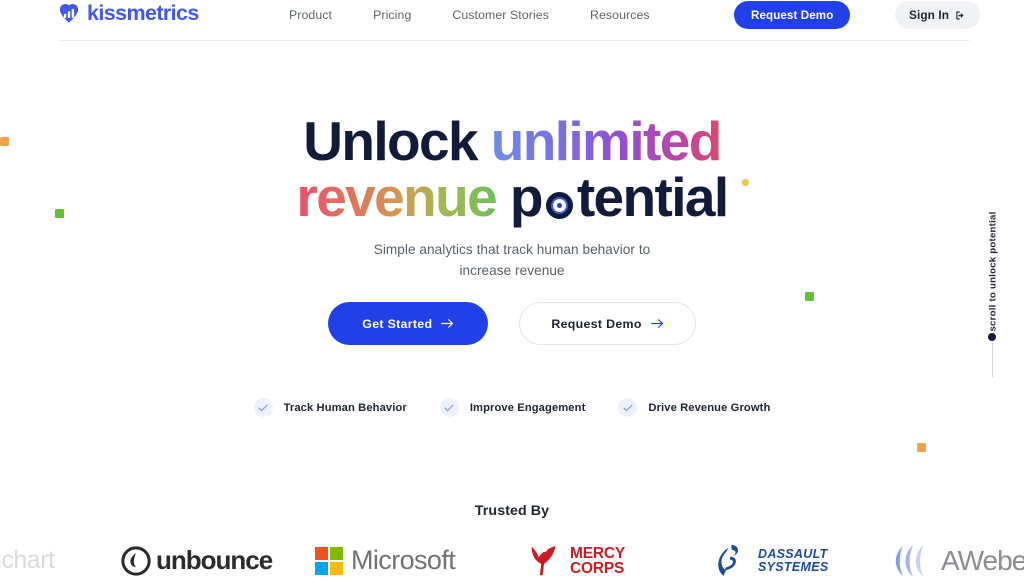  Describe the element at coordinates (59, 213) in the screenshot. I see `decoration-square-green-left` at that location.